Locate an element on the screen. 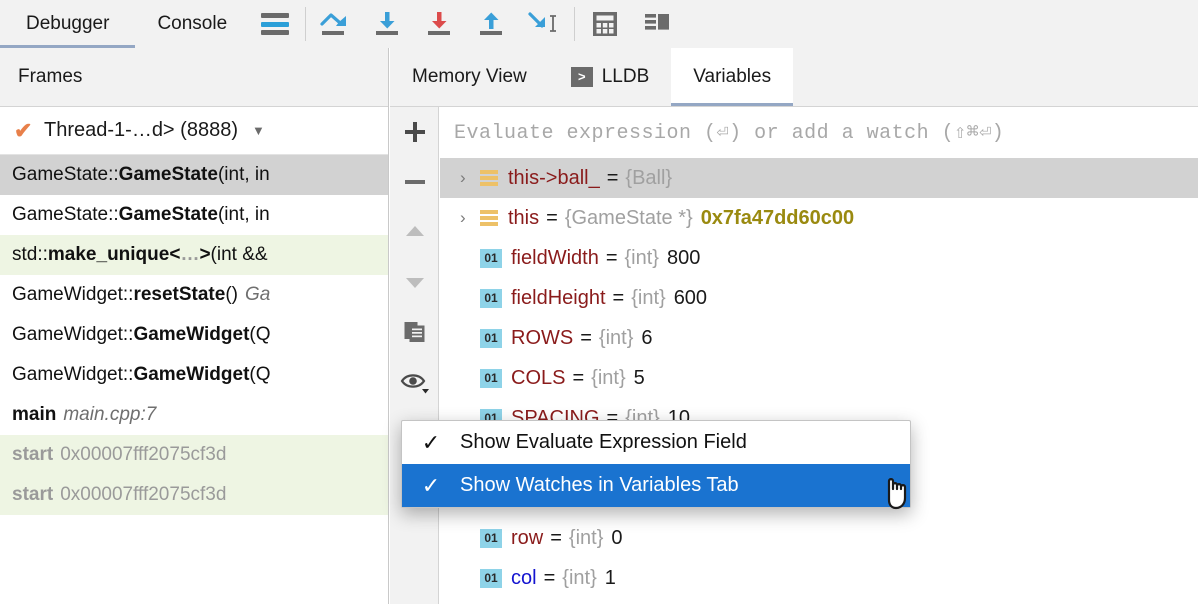 This screenshot has height=604, width=1198. view-options-button is located at coordinates (414, 382).